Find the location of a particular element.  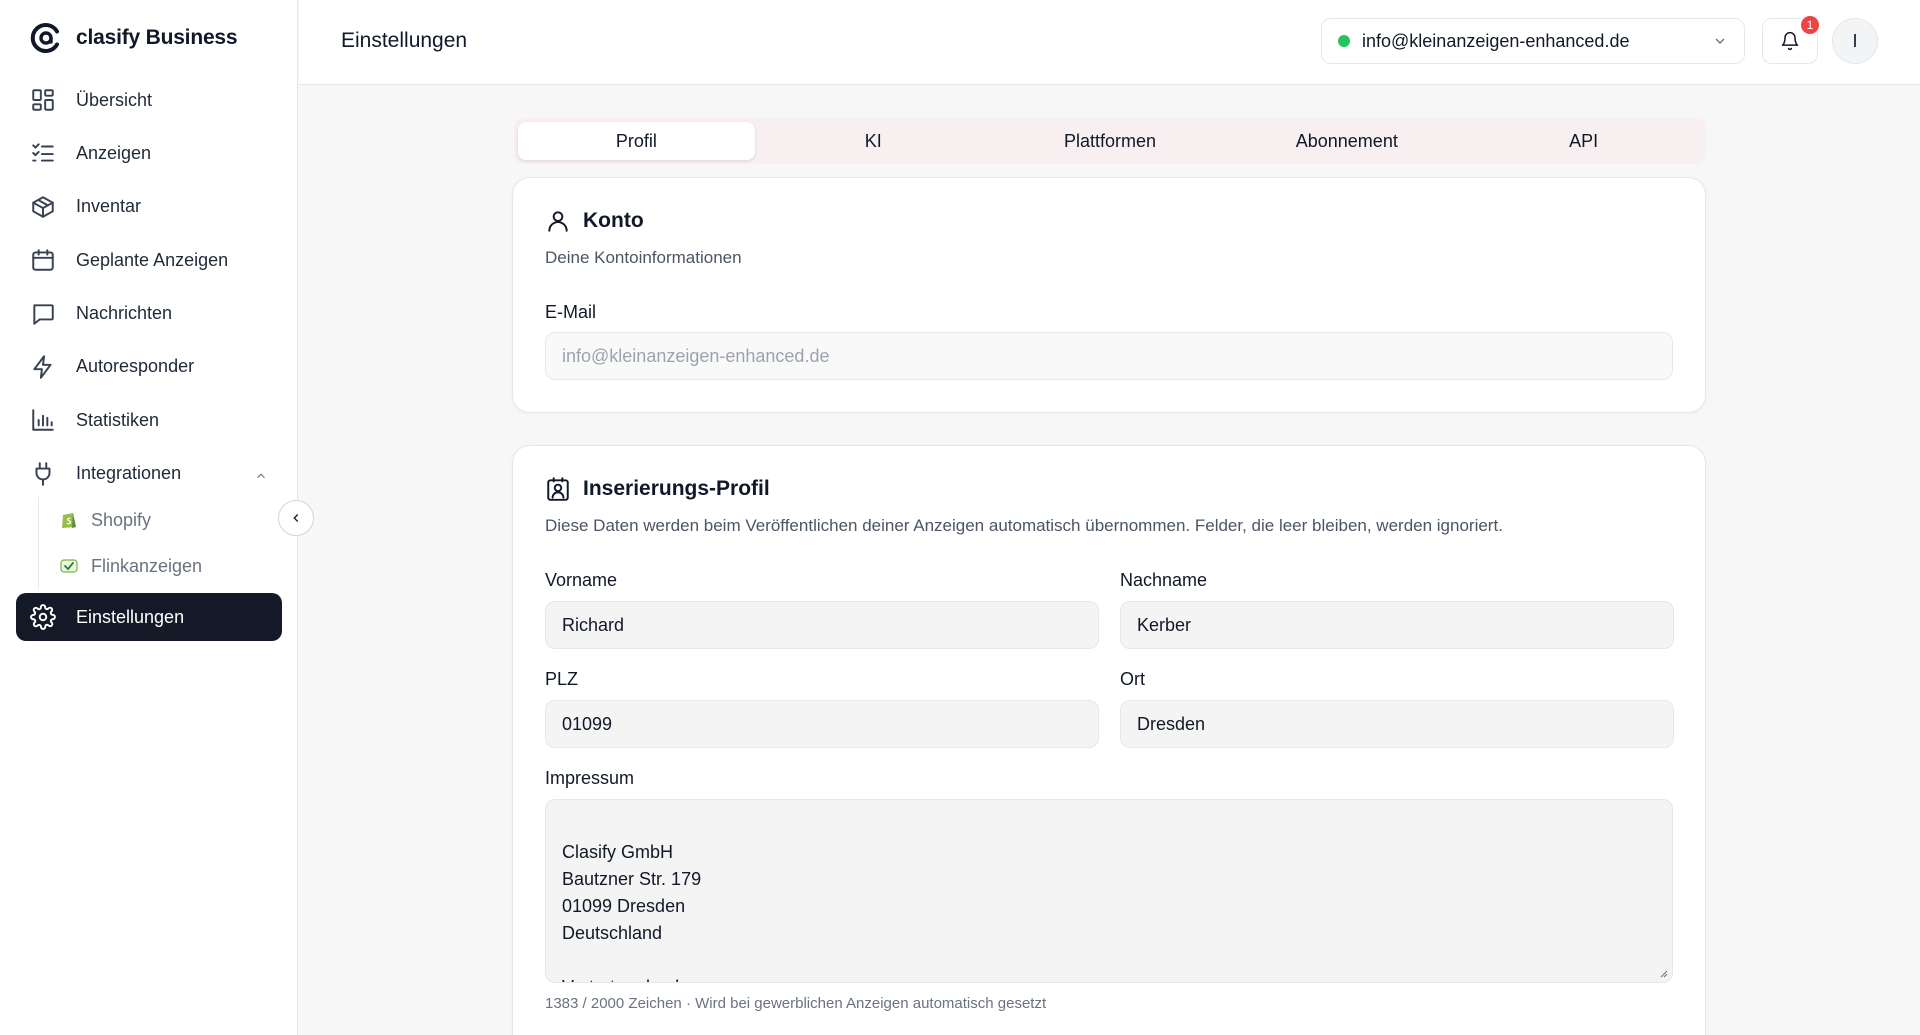

sidebar-item-statistiken: Statistiken is located at coordinates (149, 420).